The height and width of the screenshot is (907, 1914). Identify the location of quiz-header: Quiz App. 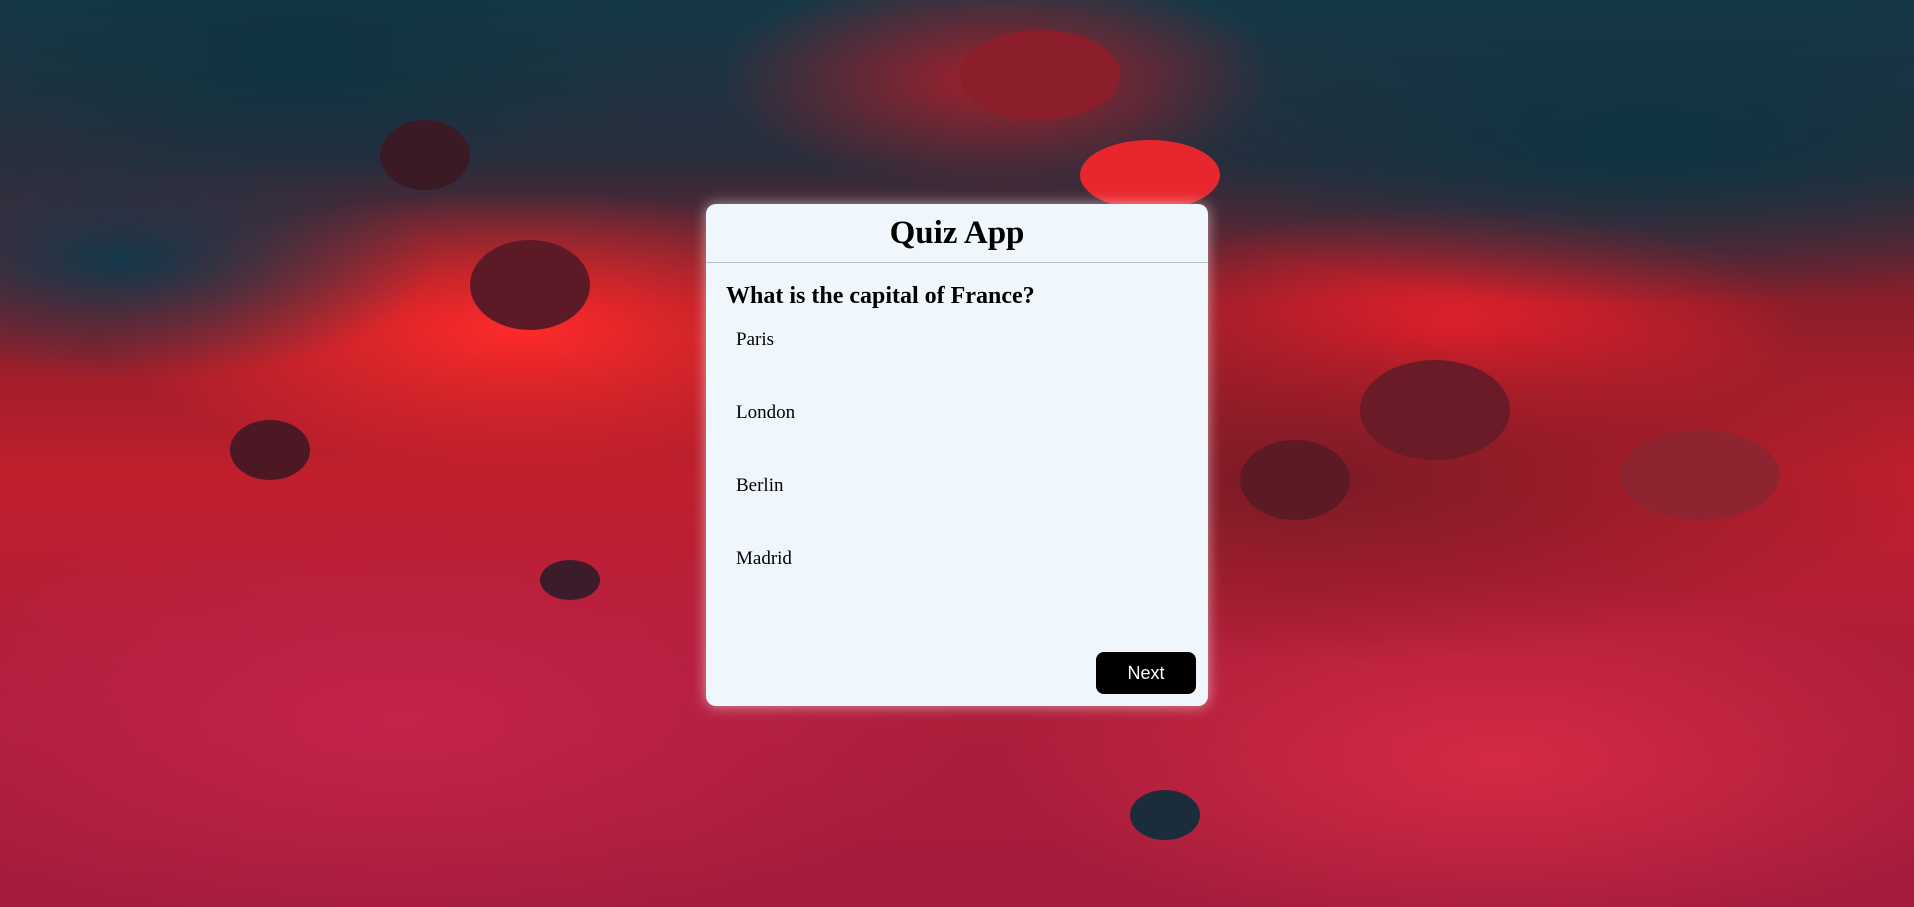
(957, 233).